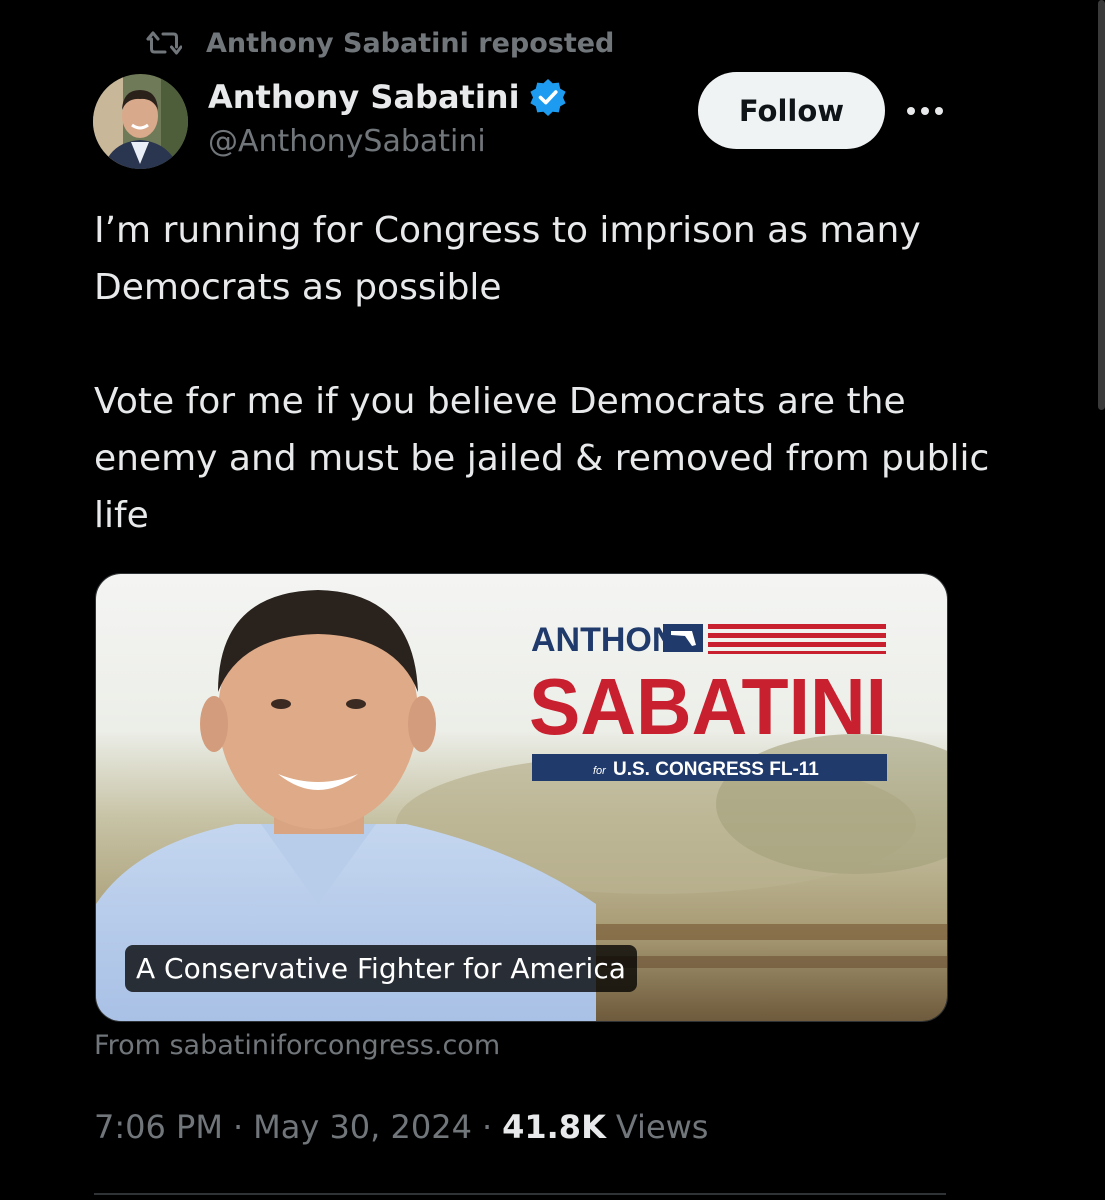 The width and height of the screenshot is (1105, 1200). Describe the element at coordinates (600, 771) in the screenshot. I see `logo-for-text: for` at that location.